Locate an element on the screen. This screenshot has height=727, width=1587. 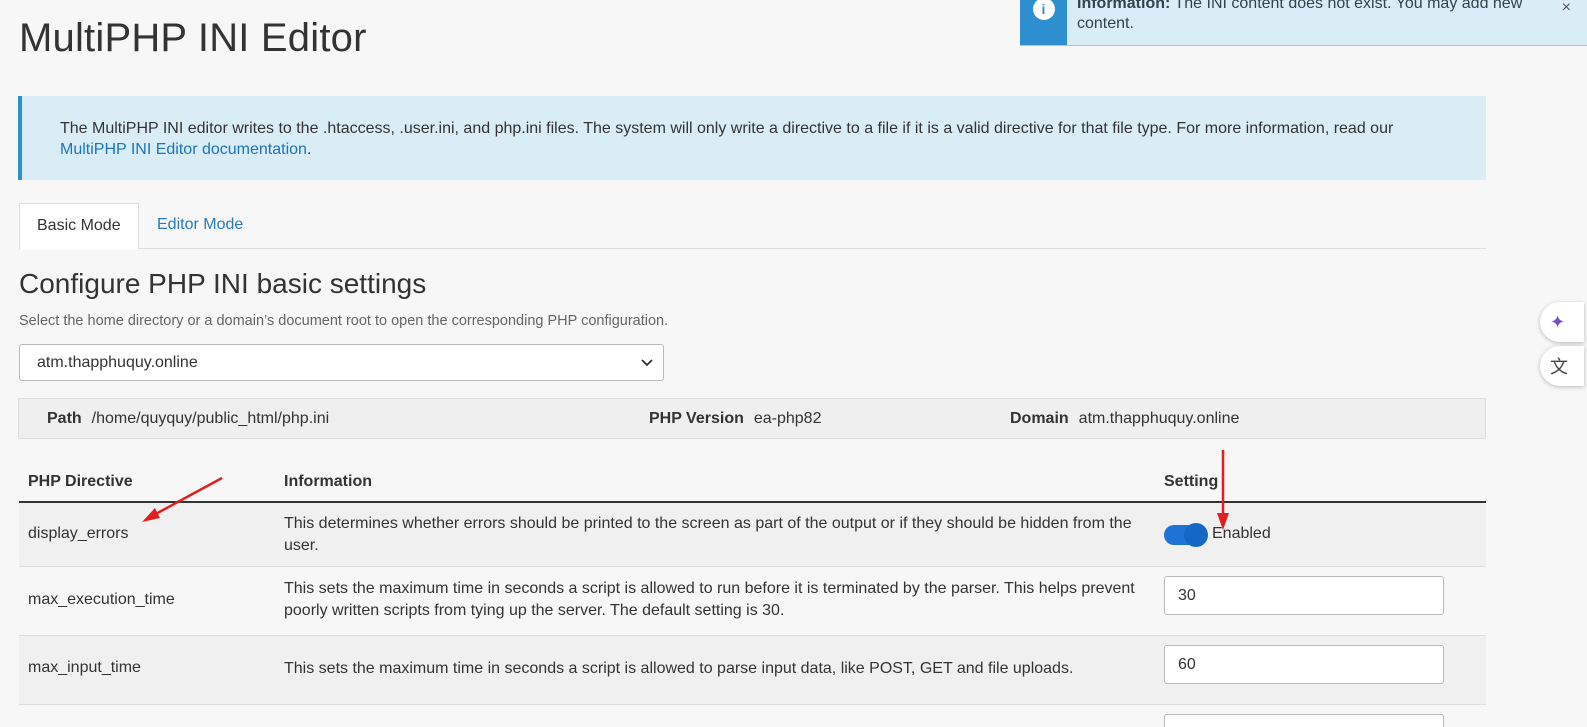
meta-domain: Domain atm.thapphuquy.online is located at coordinates (1124, 418).